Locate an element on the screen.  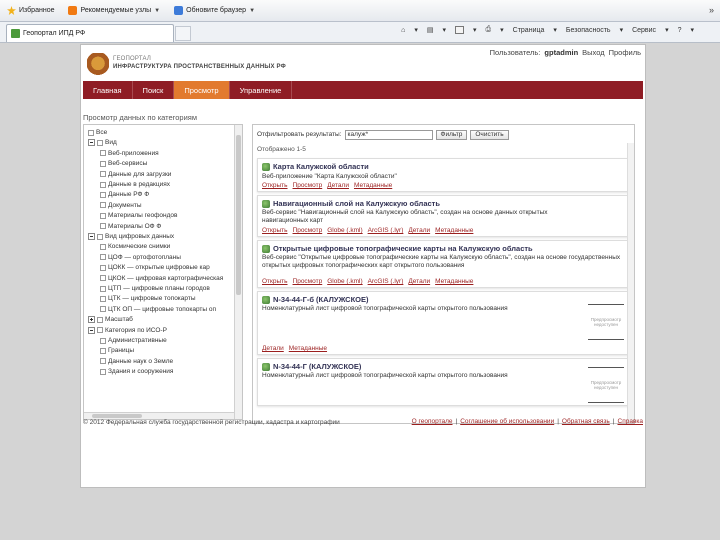
tree-node: Здания и сооружения is located at coordinates (136, 371).